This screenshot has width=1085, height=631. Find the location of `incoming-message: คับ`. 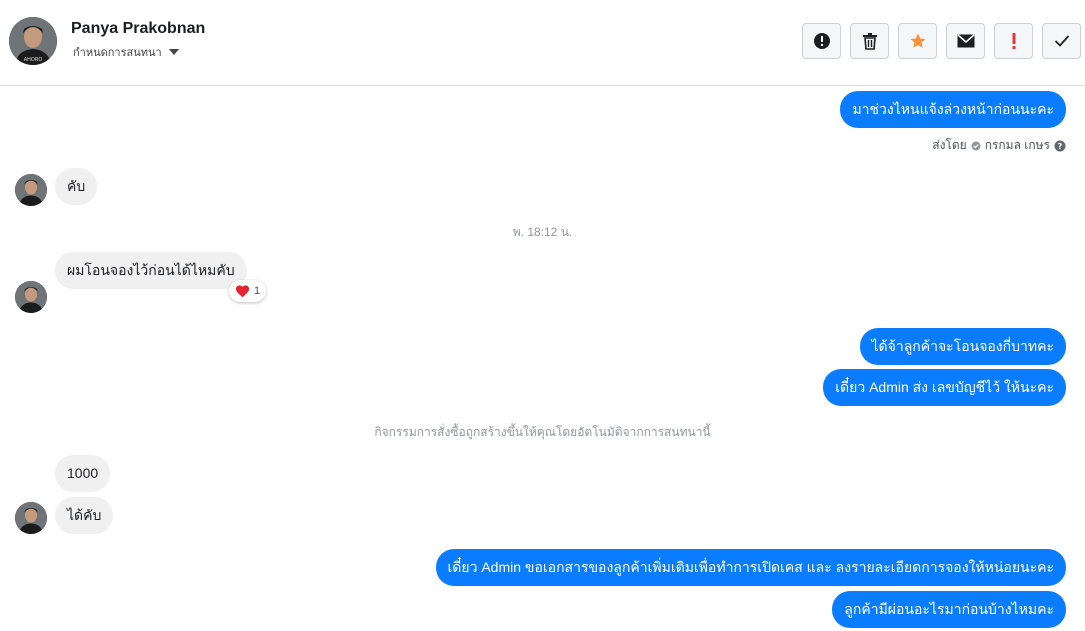

incoming-message: คับ is located at coordinates (76, 186).